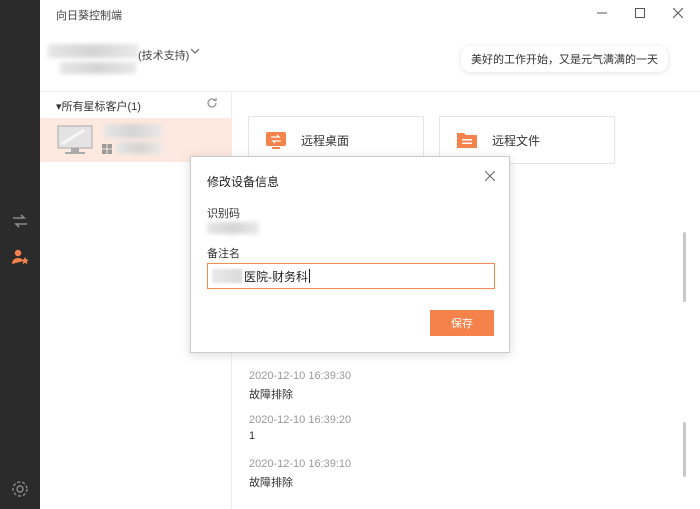 The image size is (700, 509). What do you see at coordinates (516, 140) in the screenshot?
I see `remote-file-label: 远程文件` at bounding box center [516, 140].